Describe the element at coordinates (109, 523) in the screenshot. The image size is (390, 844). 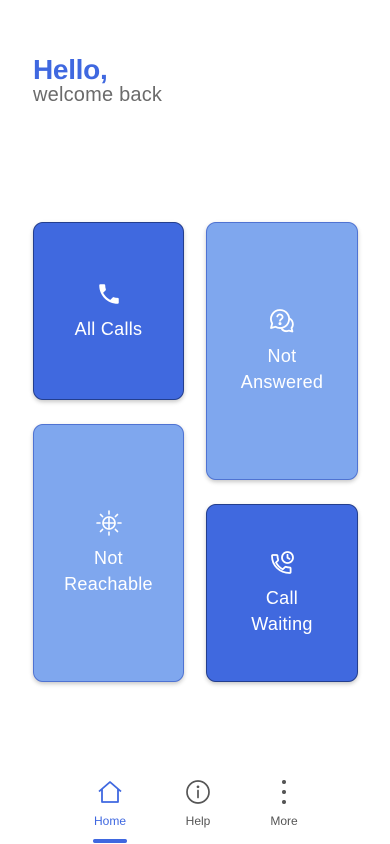
I see `signal-antenna-icon` at that location.